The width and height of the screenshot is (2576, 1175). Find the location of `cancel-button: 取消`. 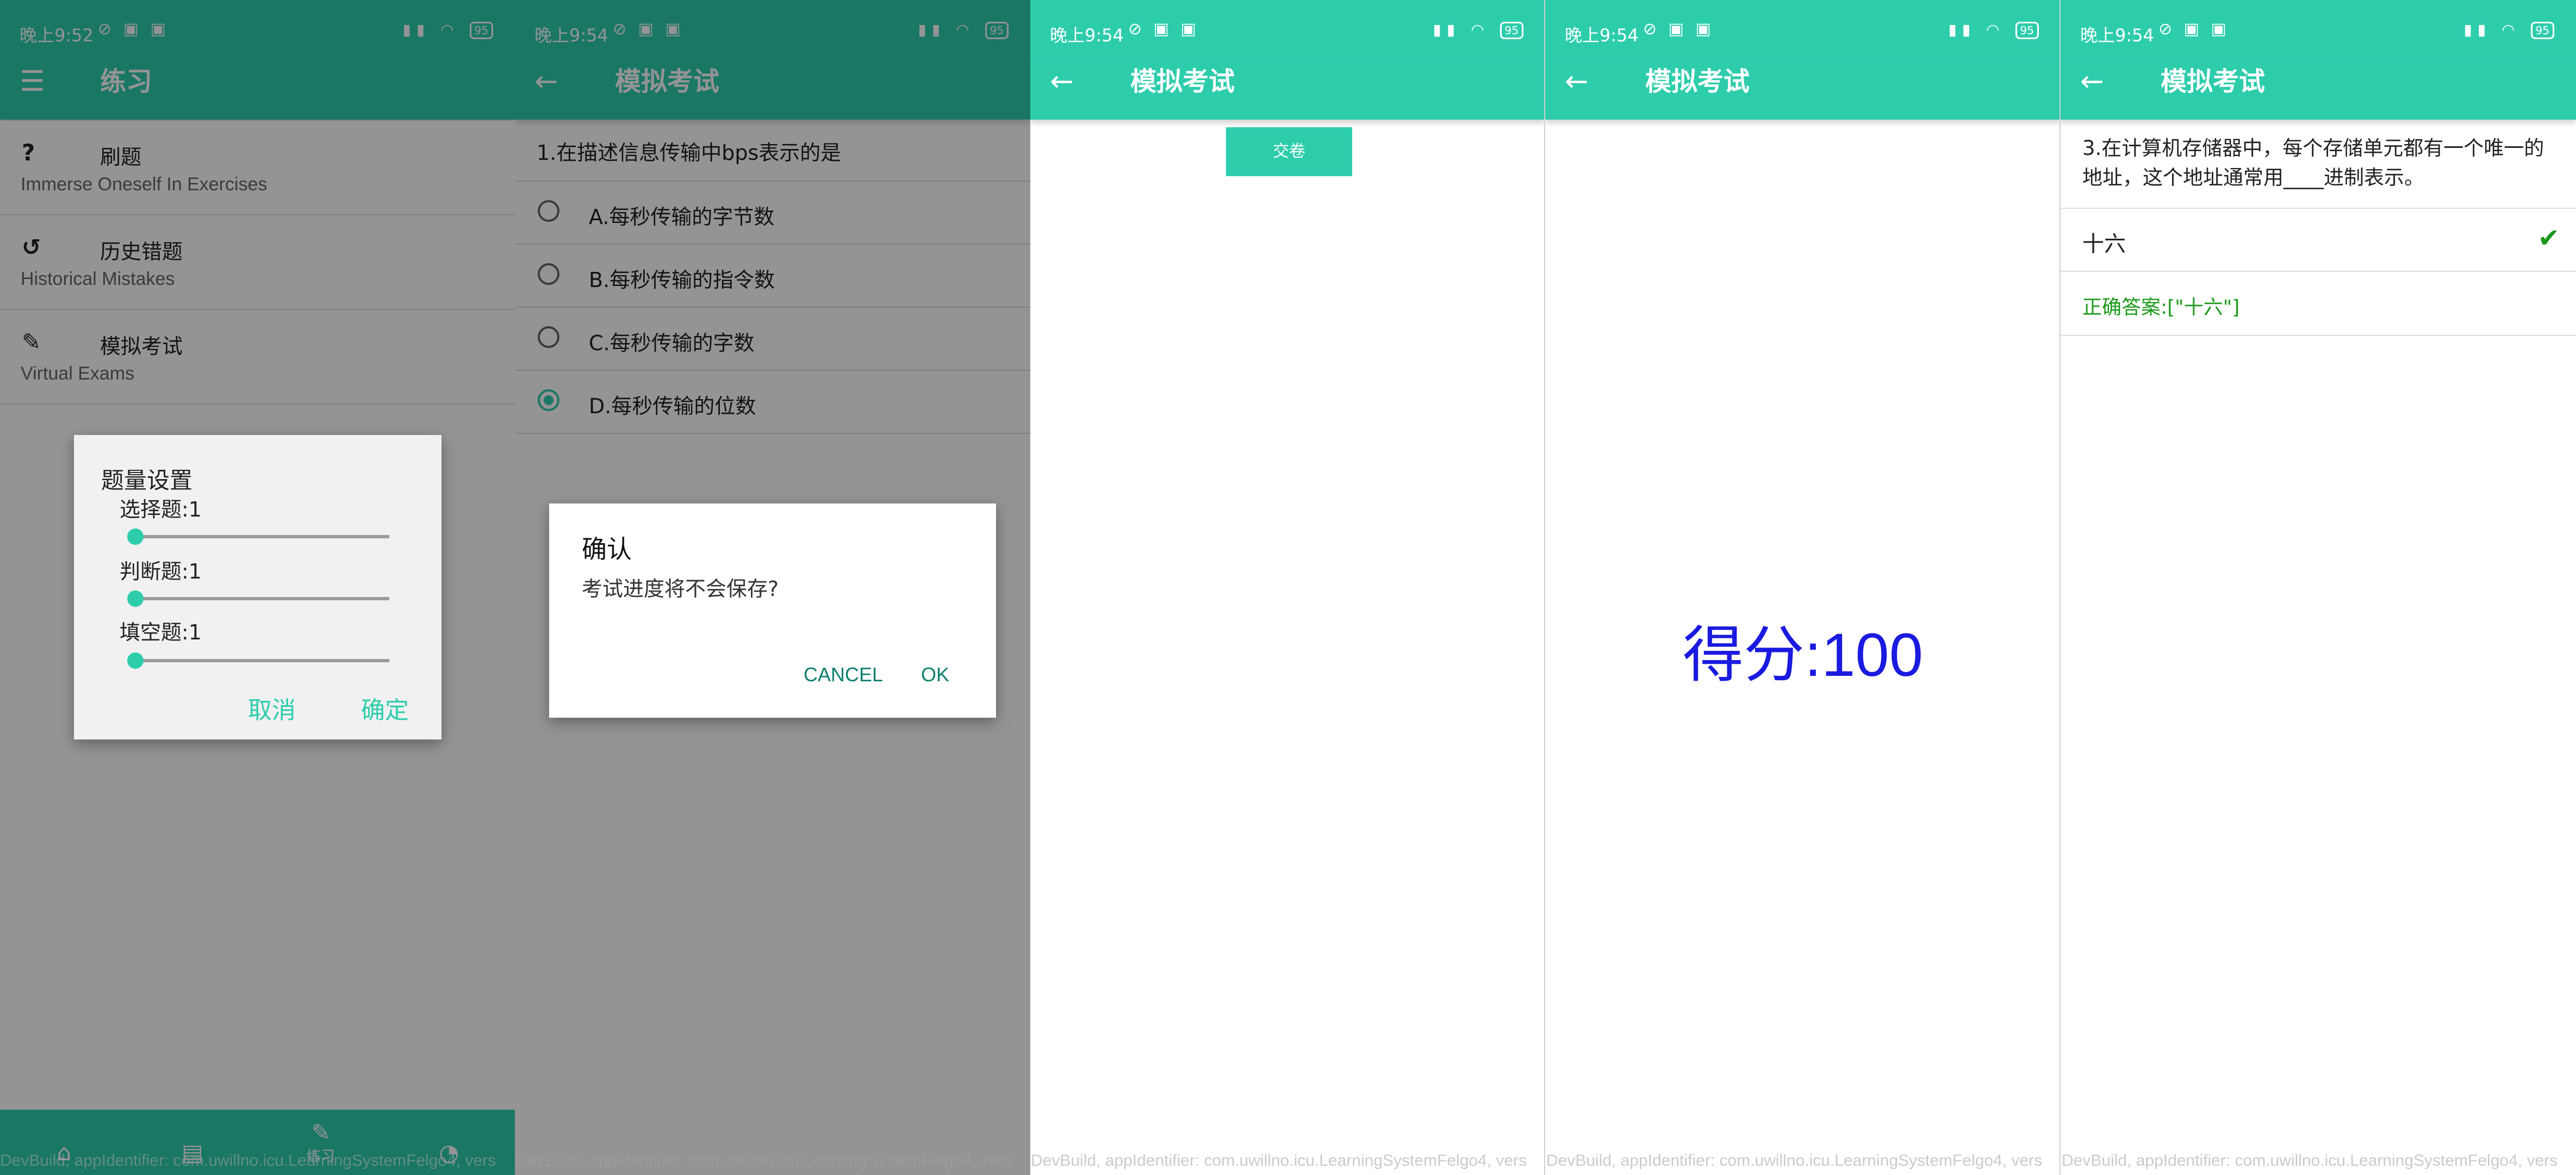

cancel-button: 取消 is located at coordinates (272, 708).